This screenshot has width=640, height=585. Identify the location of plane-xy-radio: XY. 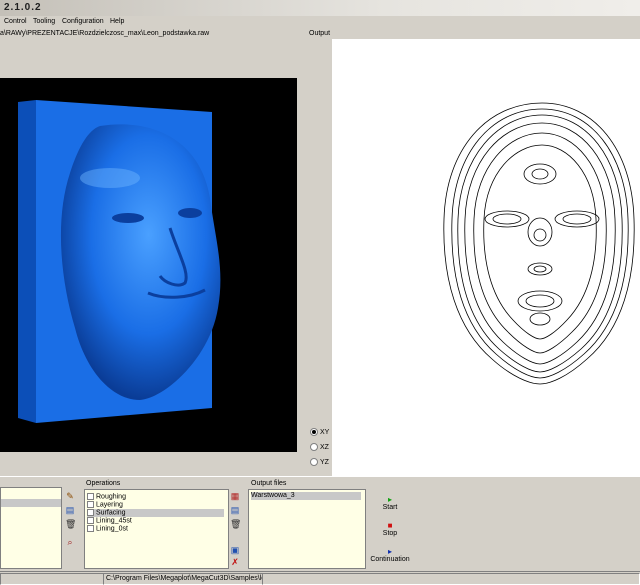
(319, 432).